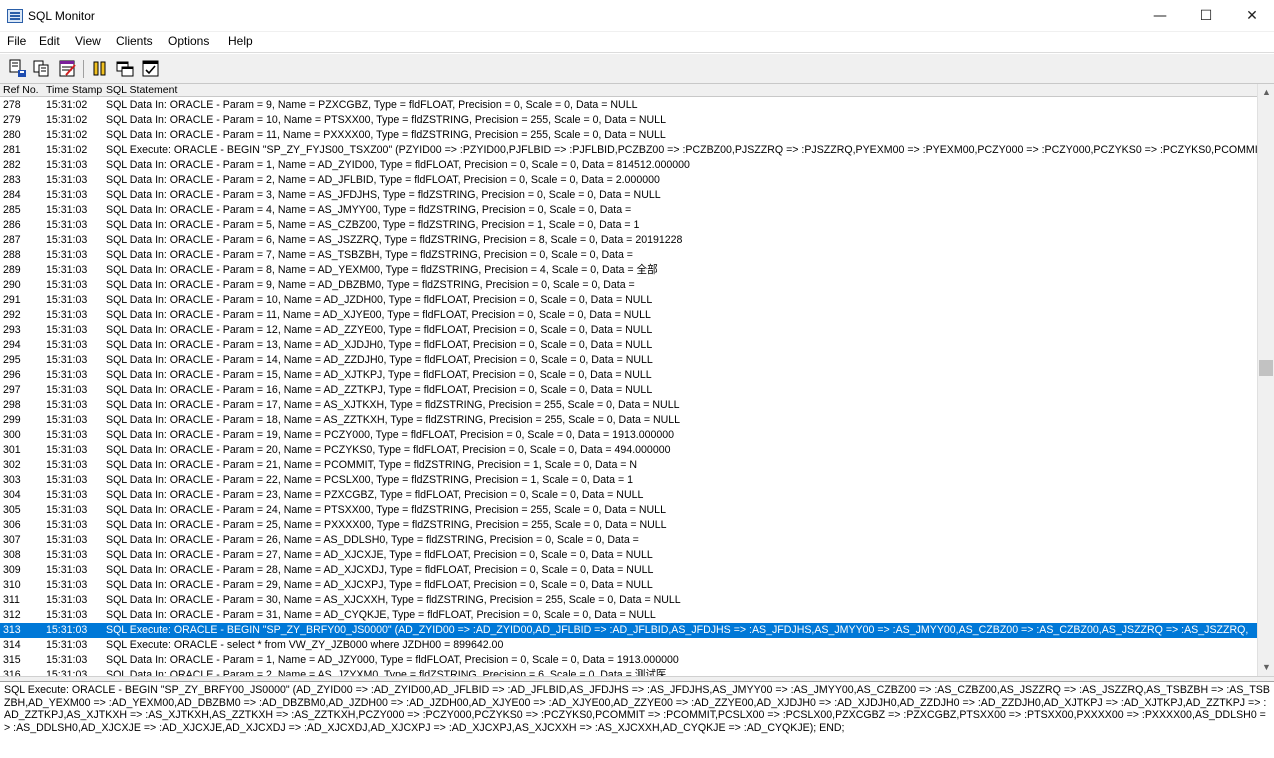  I want to click on ref-no-cell: 302, so click(12, 465).